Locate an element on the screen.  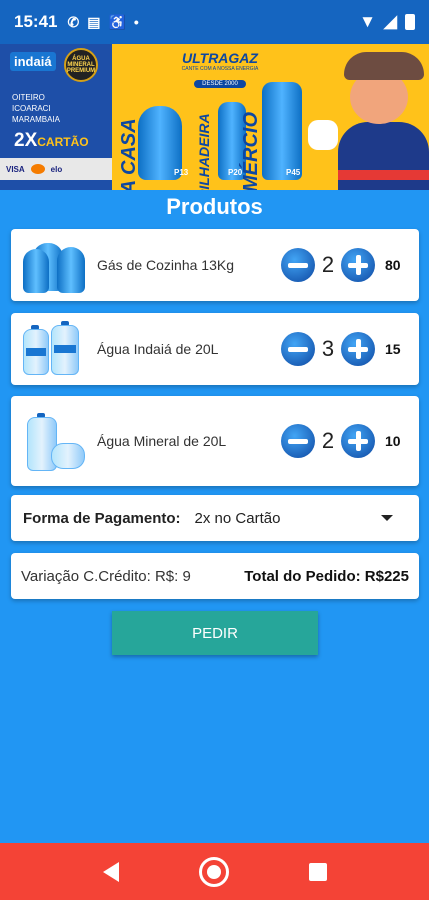
banner-word-commerce: COMÉRCIO is located at coordinates (251, 151).